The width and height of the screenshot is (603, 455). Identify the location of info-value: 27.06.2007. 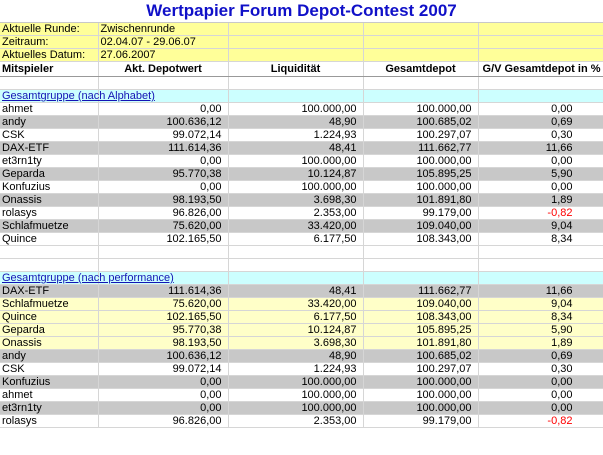
(163, 55).